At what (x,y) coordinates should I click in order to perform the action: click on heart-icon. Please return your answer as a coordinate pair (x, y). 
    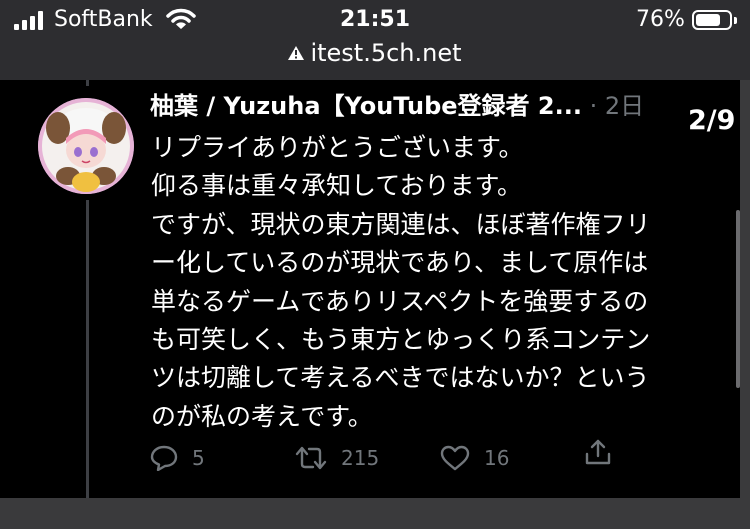
    Looking at the image, I should click on (455, 458).